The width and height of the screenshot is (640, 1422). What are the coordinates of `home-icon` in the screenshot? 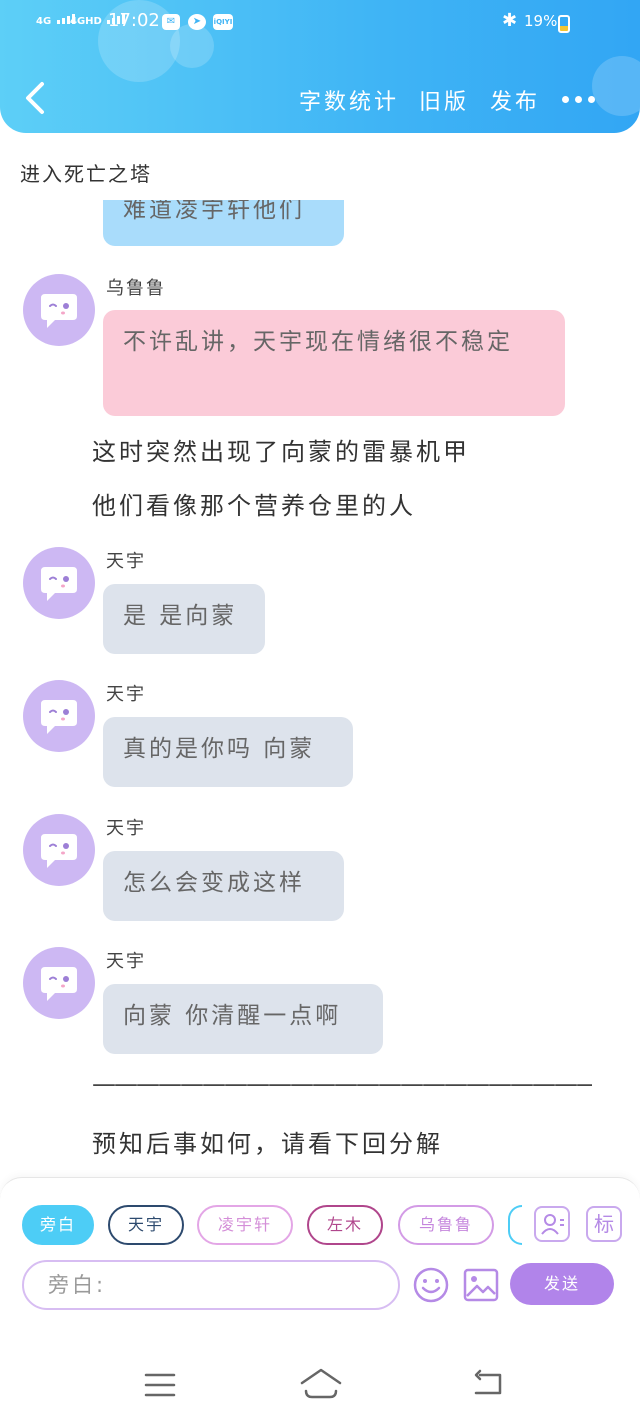 It's located at (321, 1383).